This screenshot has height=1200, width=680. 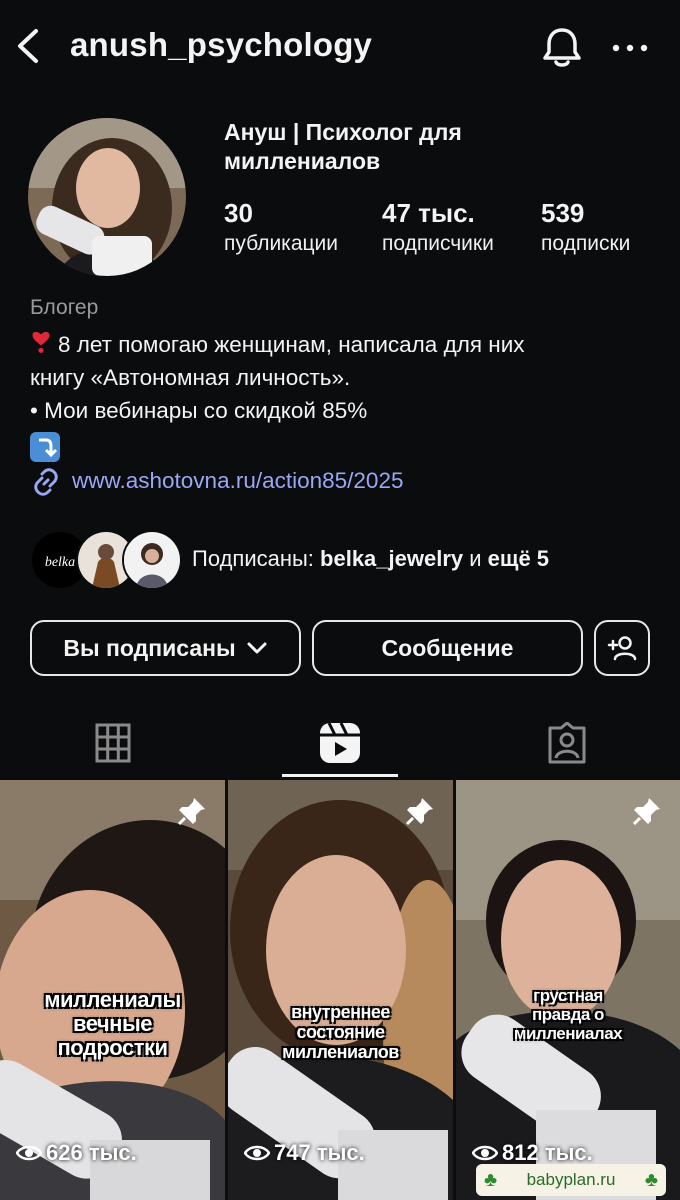 I want to click on active-tab-indicator, so click(x=340, y=775).